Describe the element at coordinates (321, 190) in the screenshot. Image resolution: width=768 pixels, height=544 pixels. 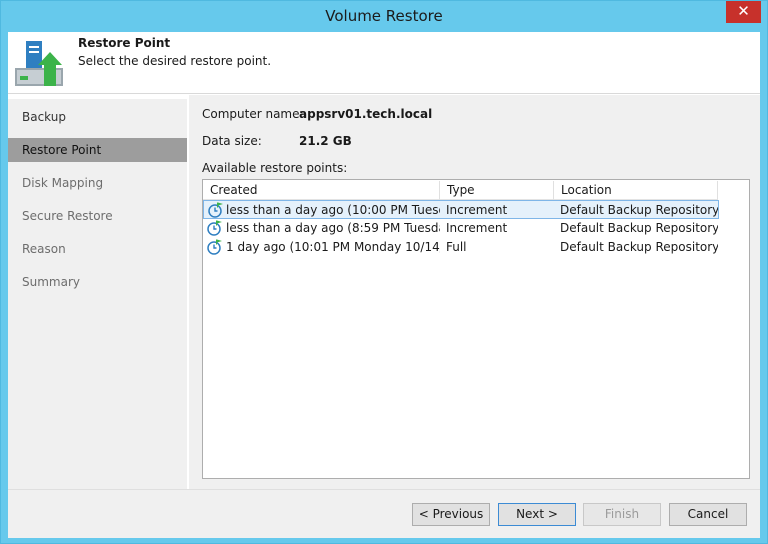
I see `column-header-created: Created` at that location.